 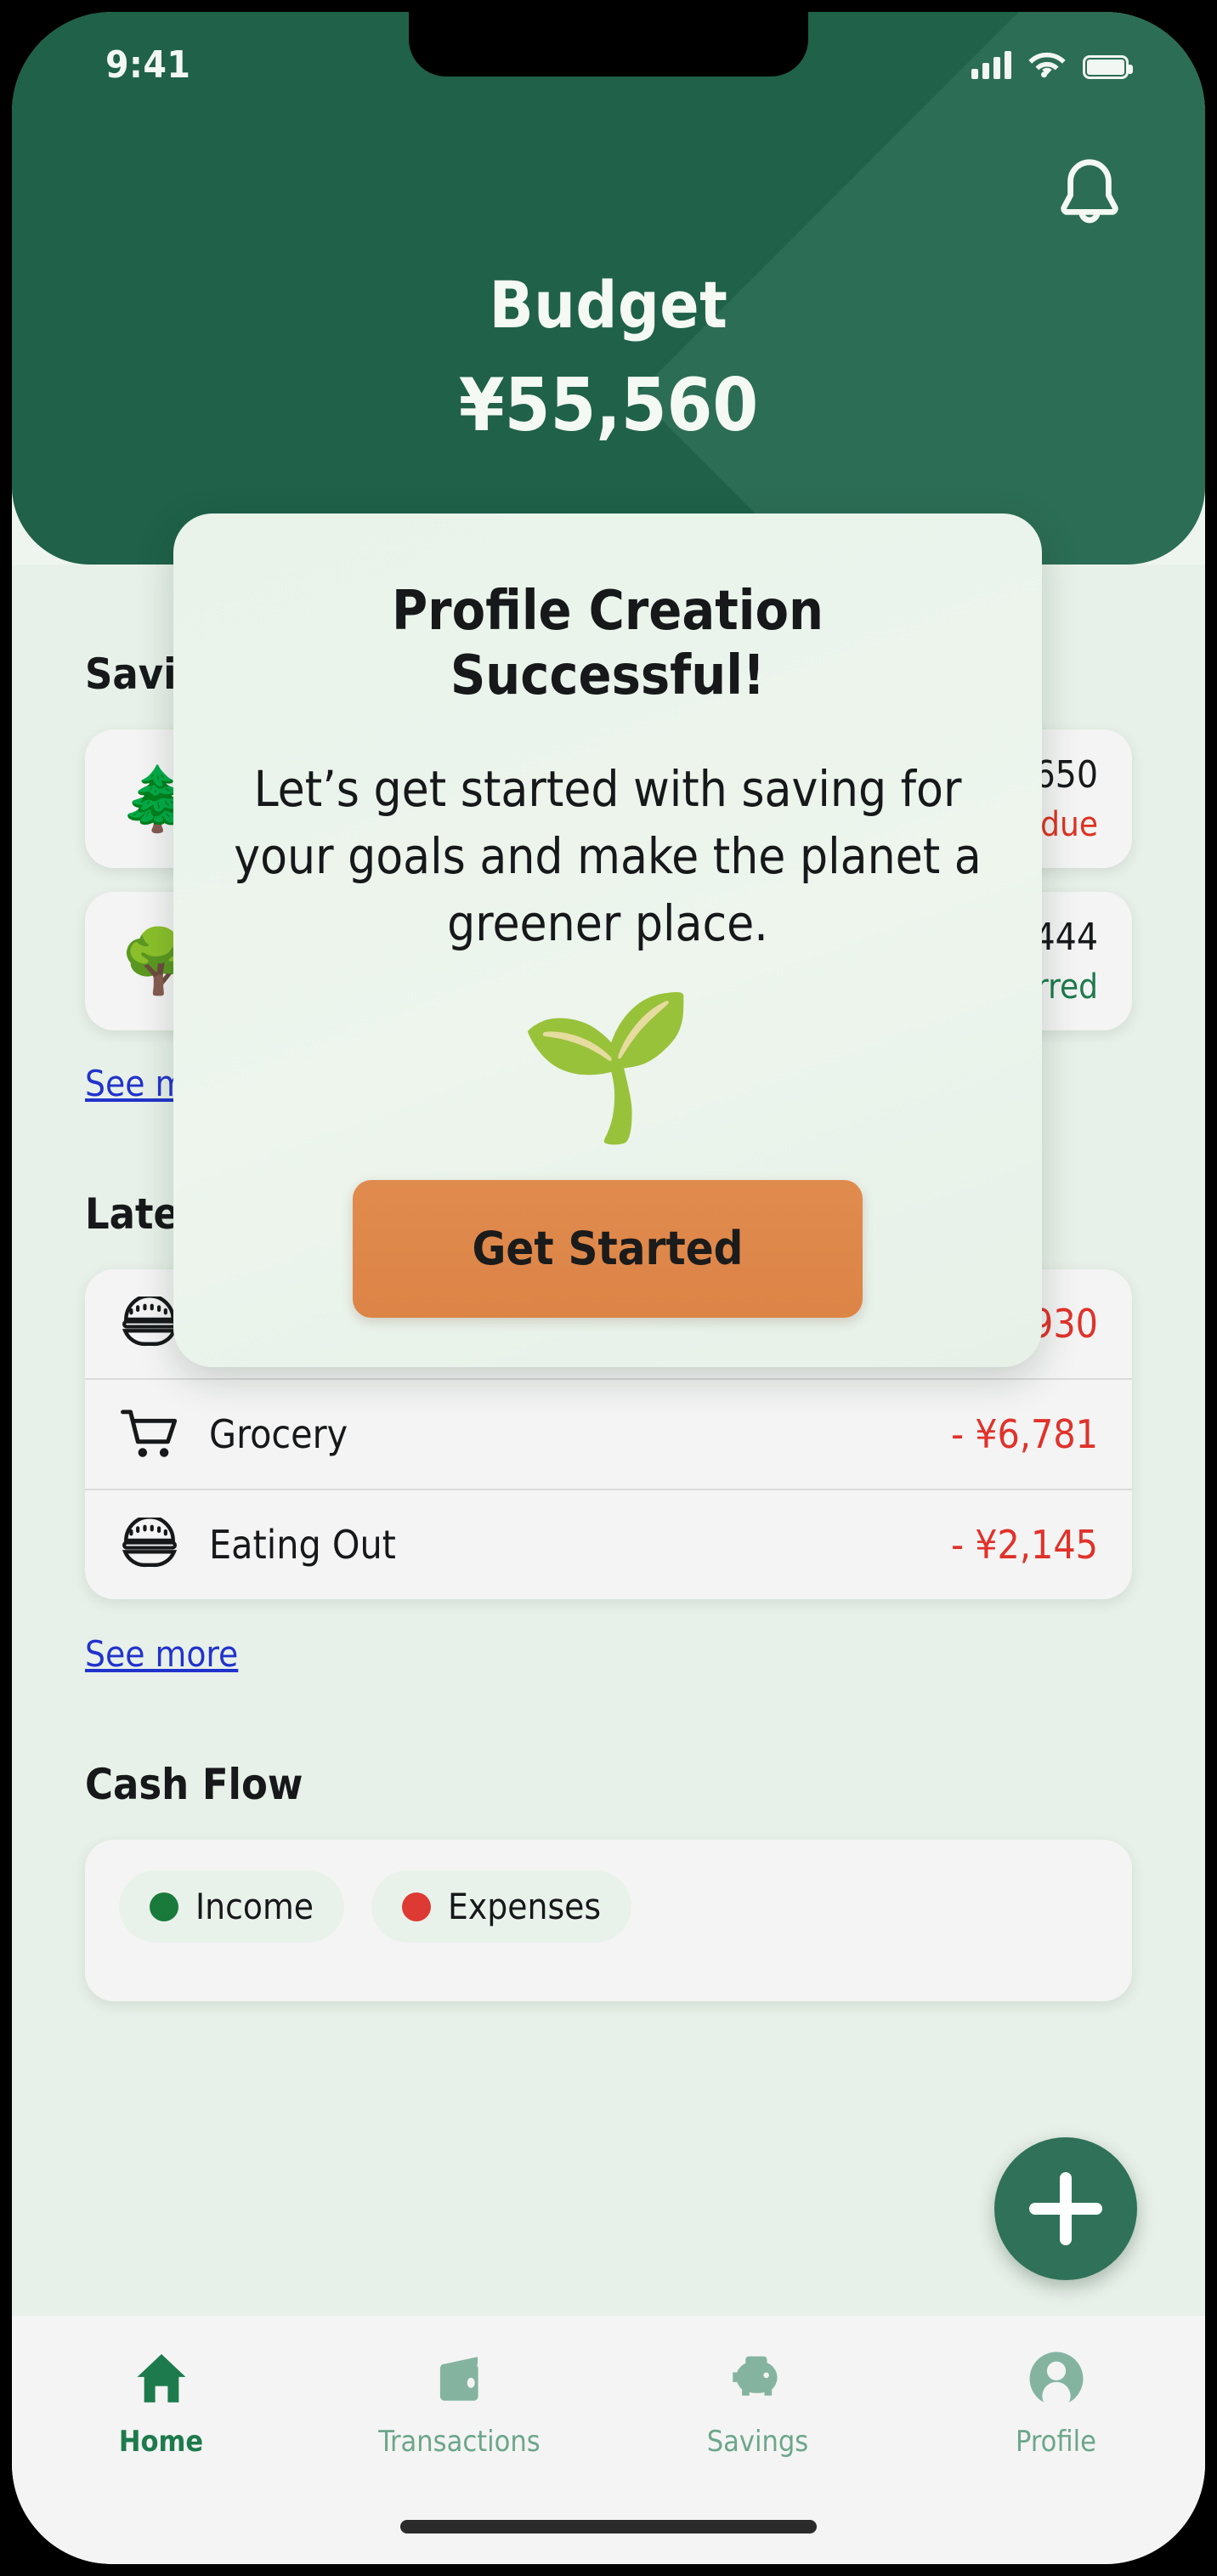 What do you see at coordinates (1024, 1434) in the screenshot?
I see `transaction-amount: - ¥6,781` at bounding box center [1024, 1434].